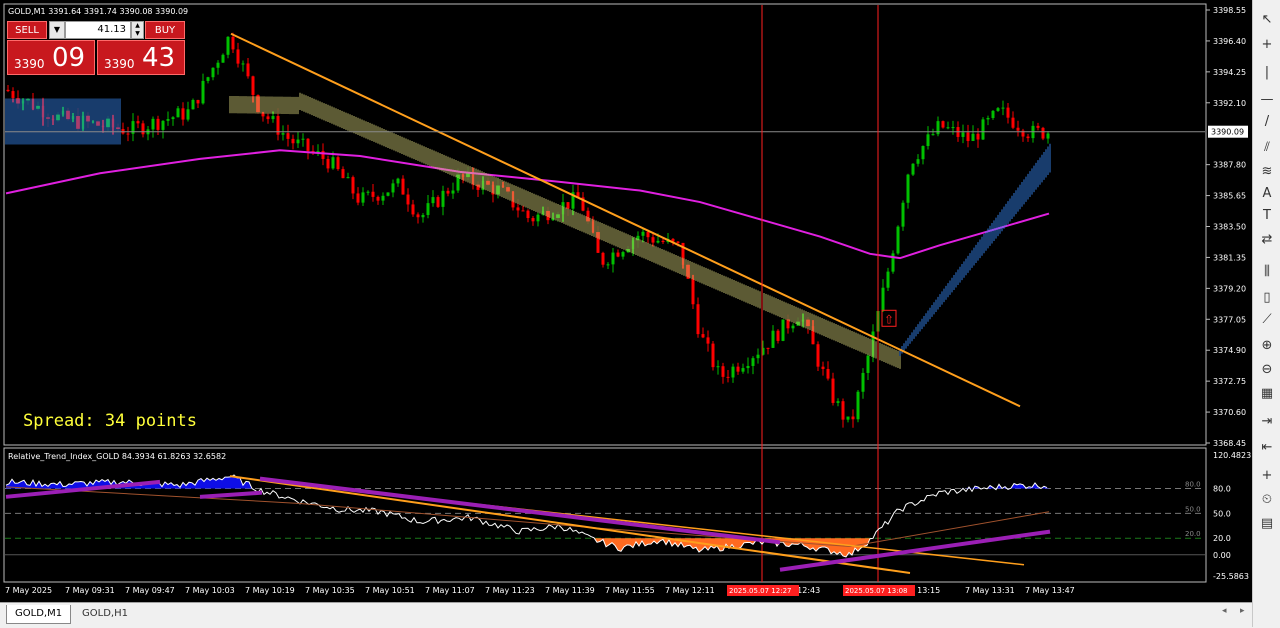 This screenshot has width=1280, height=628. What do you see at coordinates (105, 614) in the screenshot?
I see `tab-gold-h1: GOLD,H1` at bounding box center [105, 614].